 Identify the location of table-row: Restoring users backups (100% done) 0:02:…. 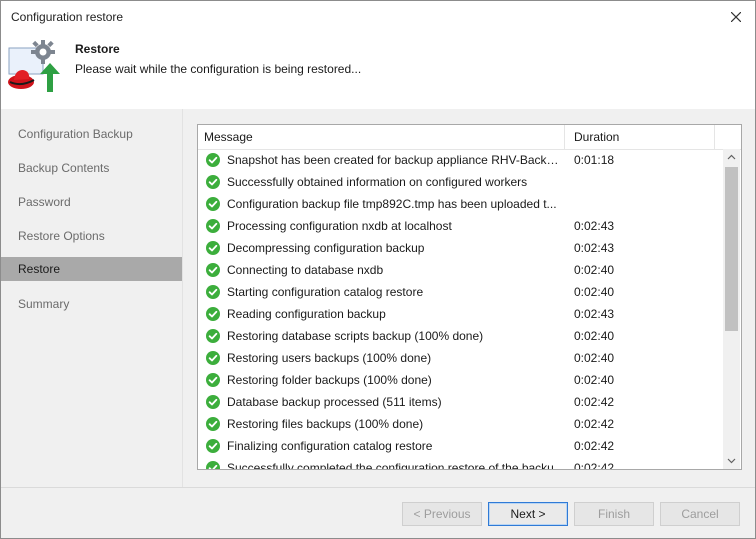
(460, 358).